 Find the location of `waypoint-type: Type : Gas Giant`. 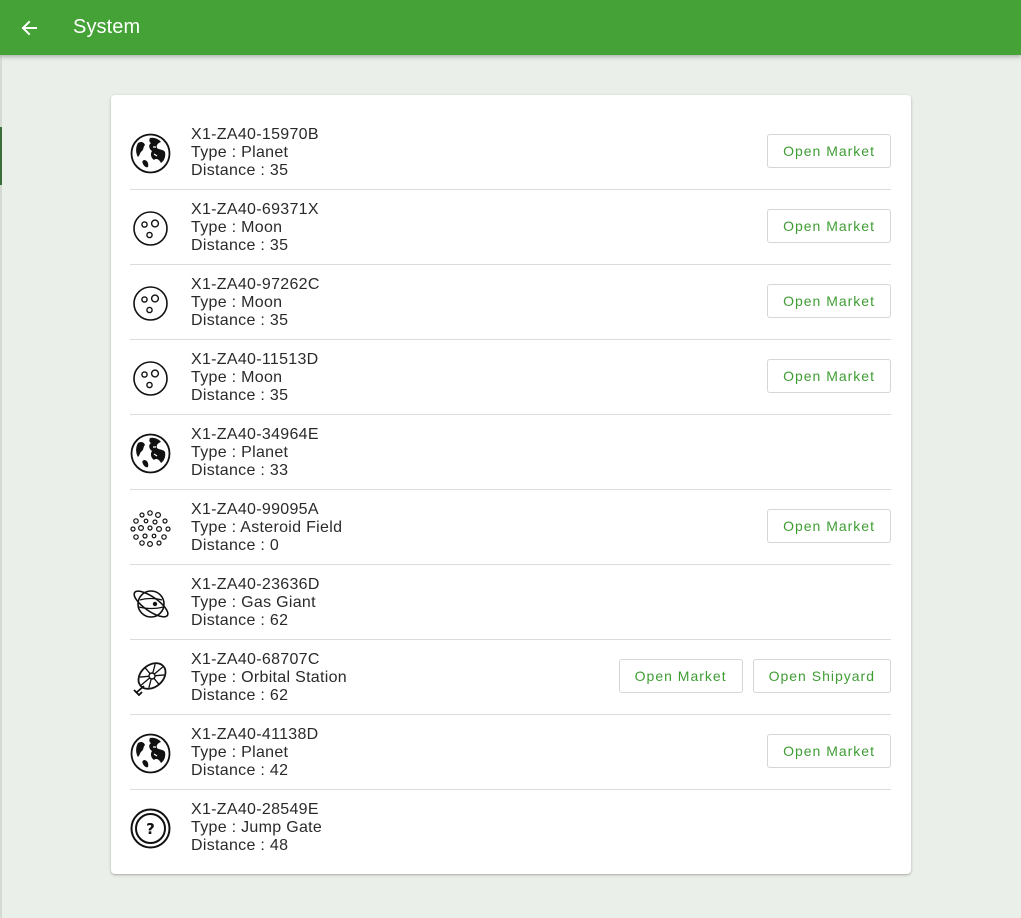

waypoint-type: Type : Gas Giant is located at coordinates (255, 603).